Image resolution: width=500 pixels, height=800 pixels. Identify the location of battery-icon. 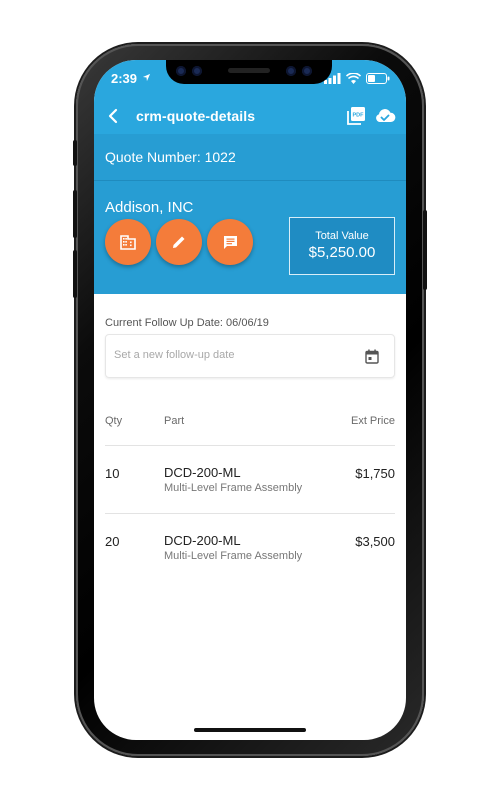
(378, 78).